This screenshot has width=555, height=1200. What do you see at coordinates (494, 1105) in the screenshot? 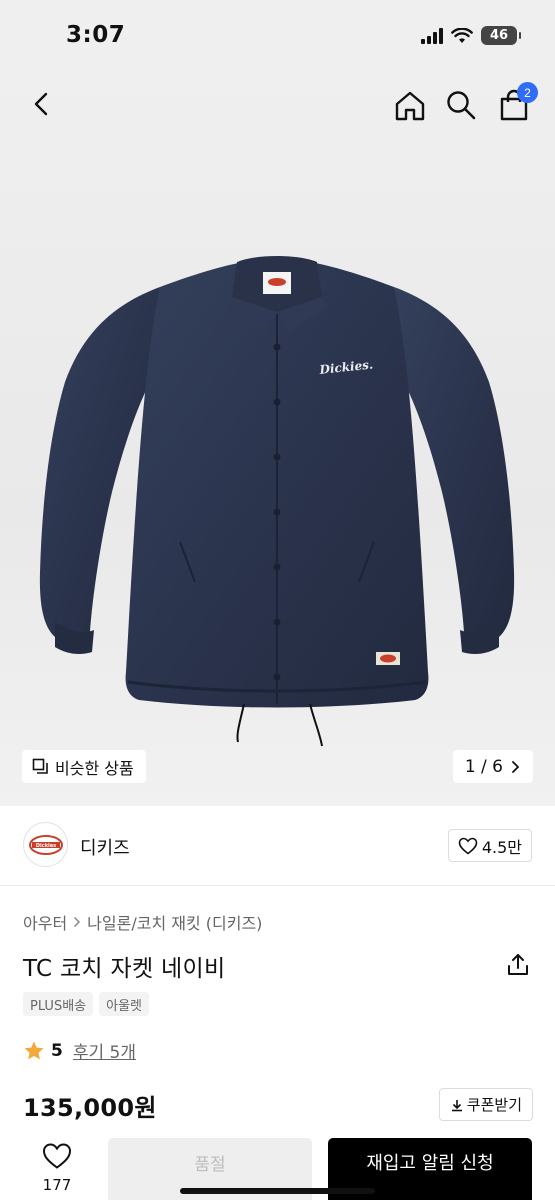
I see `coupon-label: 쿠폰받기` at bounding box center [494, 1105].